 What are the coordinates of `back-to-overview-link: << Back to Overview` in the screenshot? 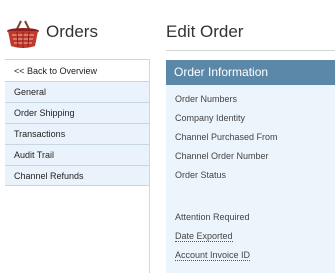 It's located at (77, 70).